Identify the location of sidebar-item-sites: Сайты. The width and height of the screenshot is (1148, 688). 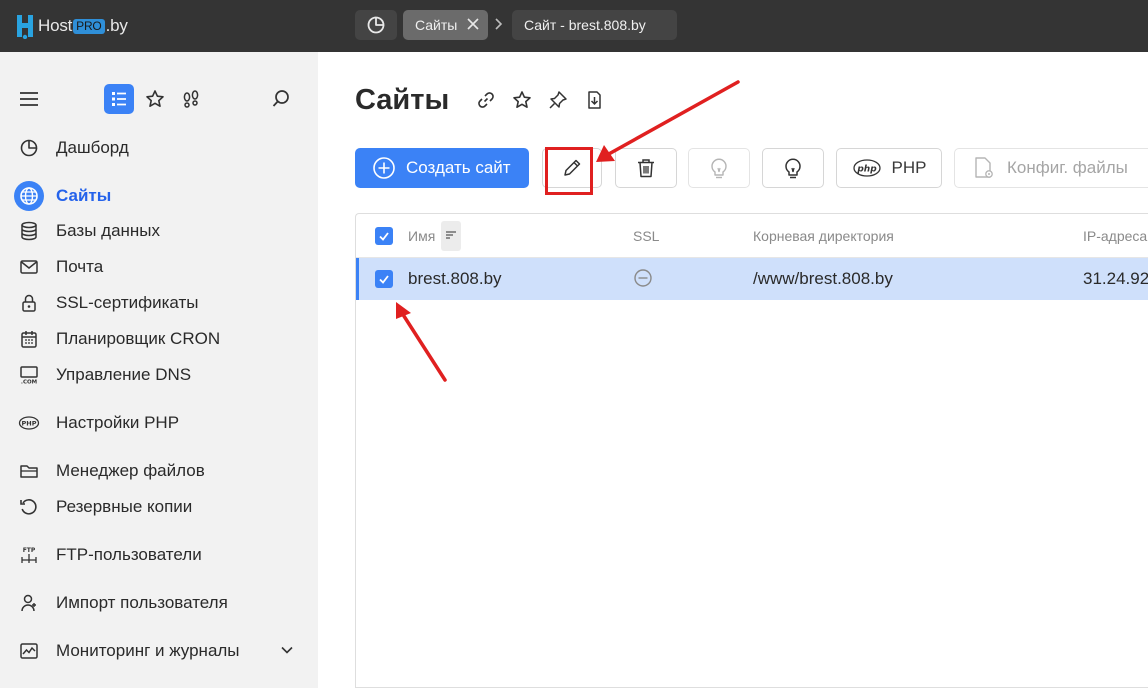
(159, 196).